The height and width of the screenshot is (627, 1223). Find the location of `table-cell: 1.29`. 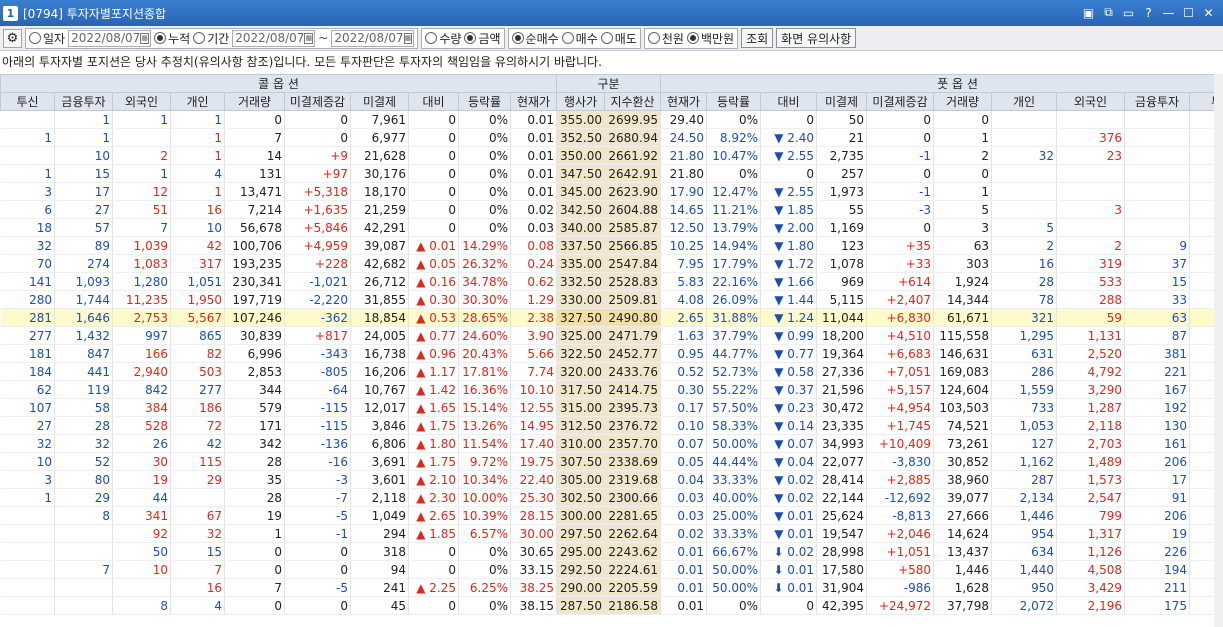

table-cell: 1.29 is located at coordinates (534, 299).